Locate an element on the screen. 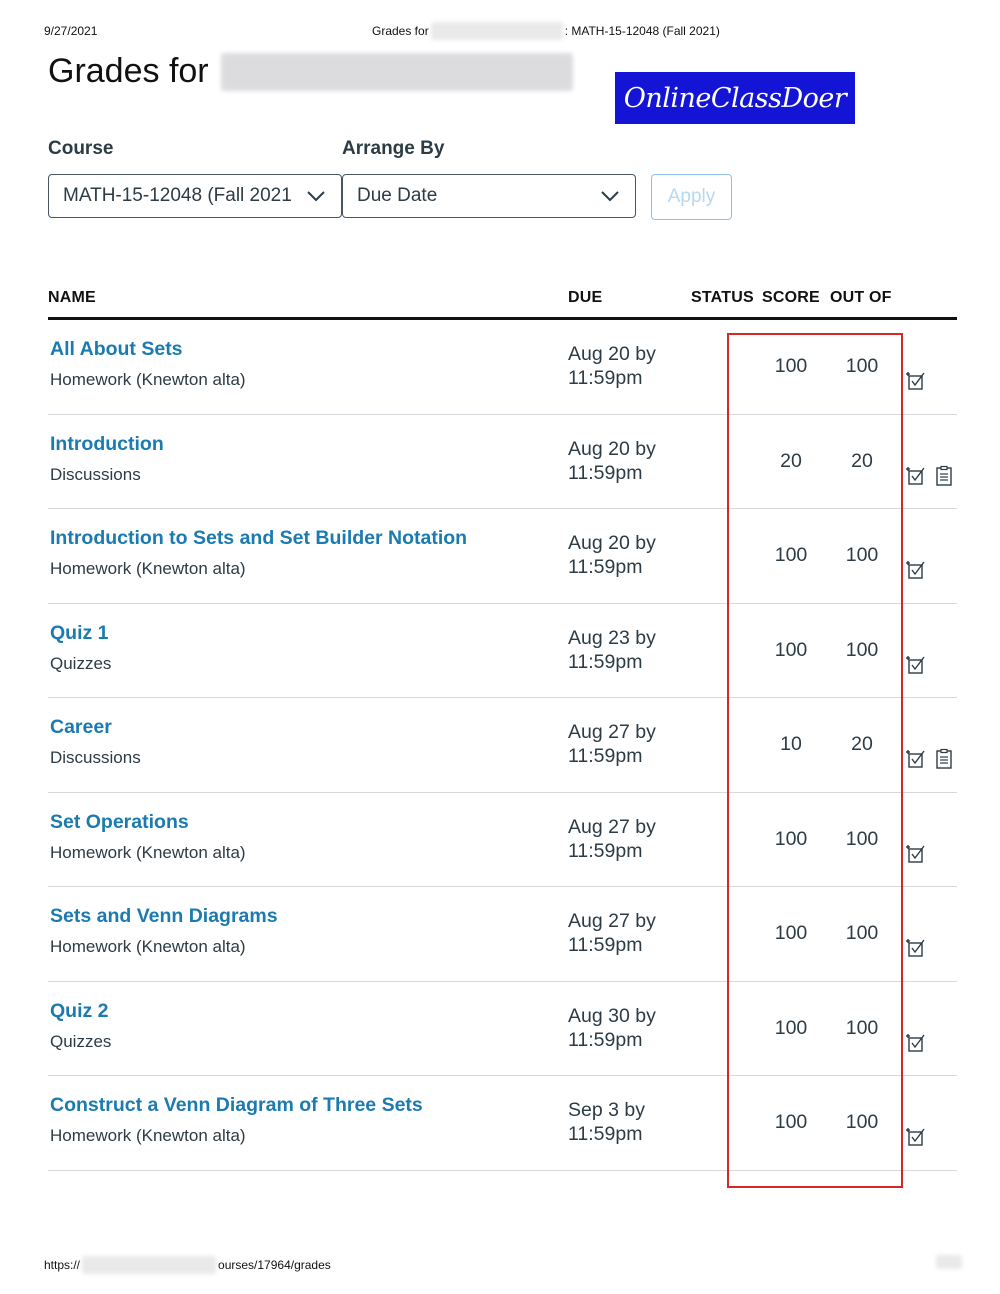 This screenshot has width=1000, height=1294. score-highlight-box is located at coordinates (815, 760).